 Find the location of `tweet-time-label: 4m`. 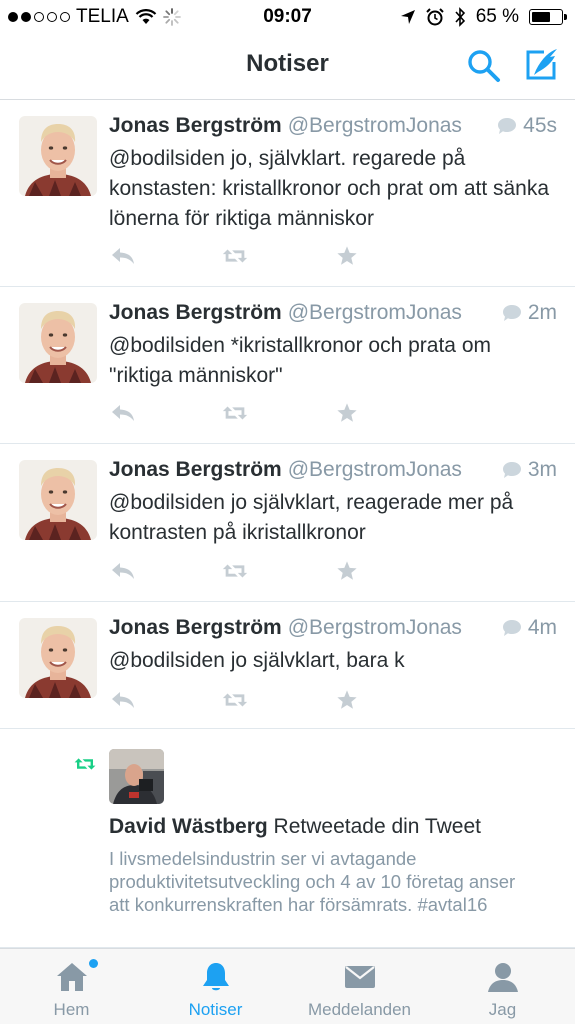

tweet-time-label: 4m is located at coordinates (542, 627).